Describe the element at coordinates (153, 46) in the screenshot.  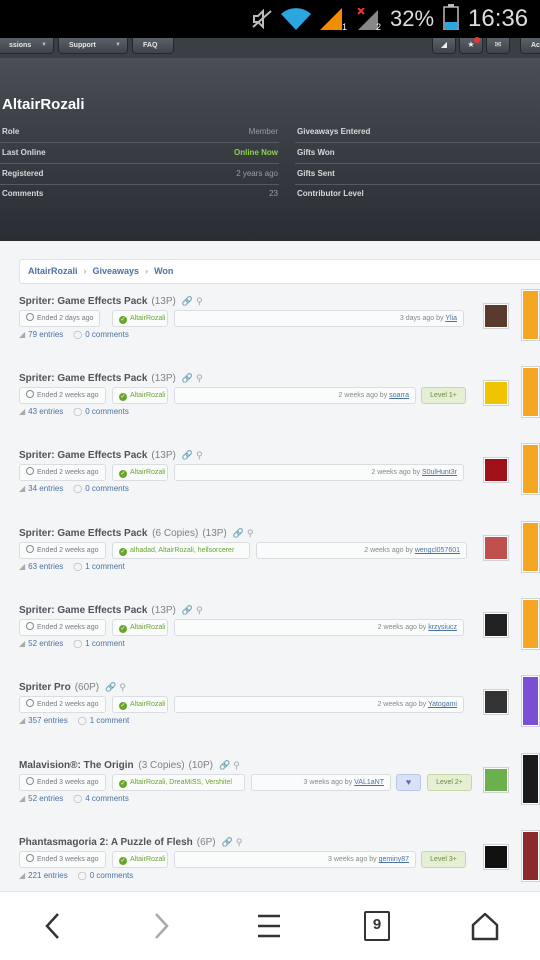
I see `nav-faq: FAQ` at that location.